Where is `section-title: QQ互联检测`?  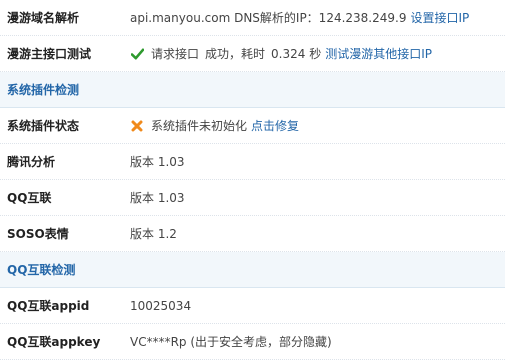
section-title: QQ互联检测 is located at coordinates (41, 270).